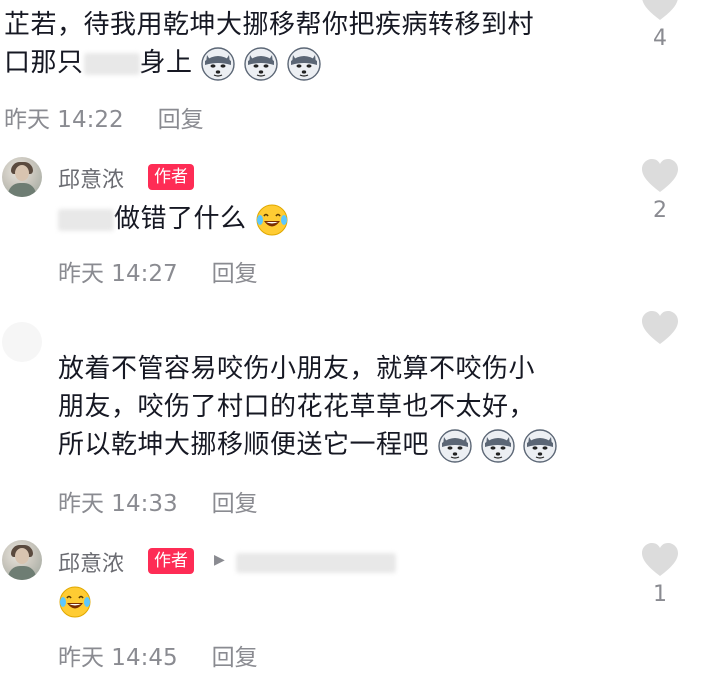 Image resolution: width=709 pixels, height=677 pixels. What do you see at coordinates (660, 210) in the screenshot?
I see `like-count: 2` at bounding box center [660, 210].